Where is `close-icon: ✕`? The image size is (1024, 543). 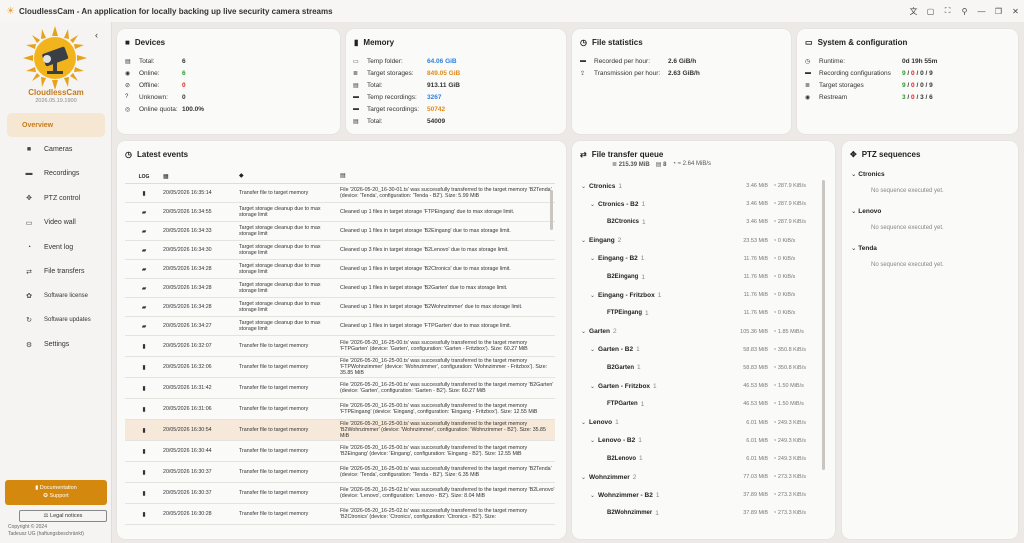 close-icon: ✕ is located at coordinates (1015, 11).